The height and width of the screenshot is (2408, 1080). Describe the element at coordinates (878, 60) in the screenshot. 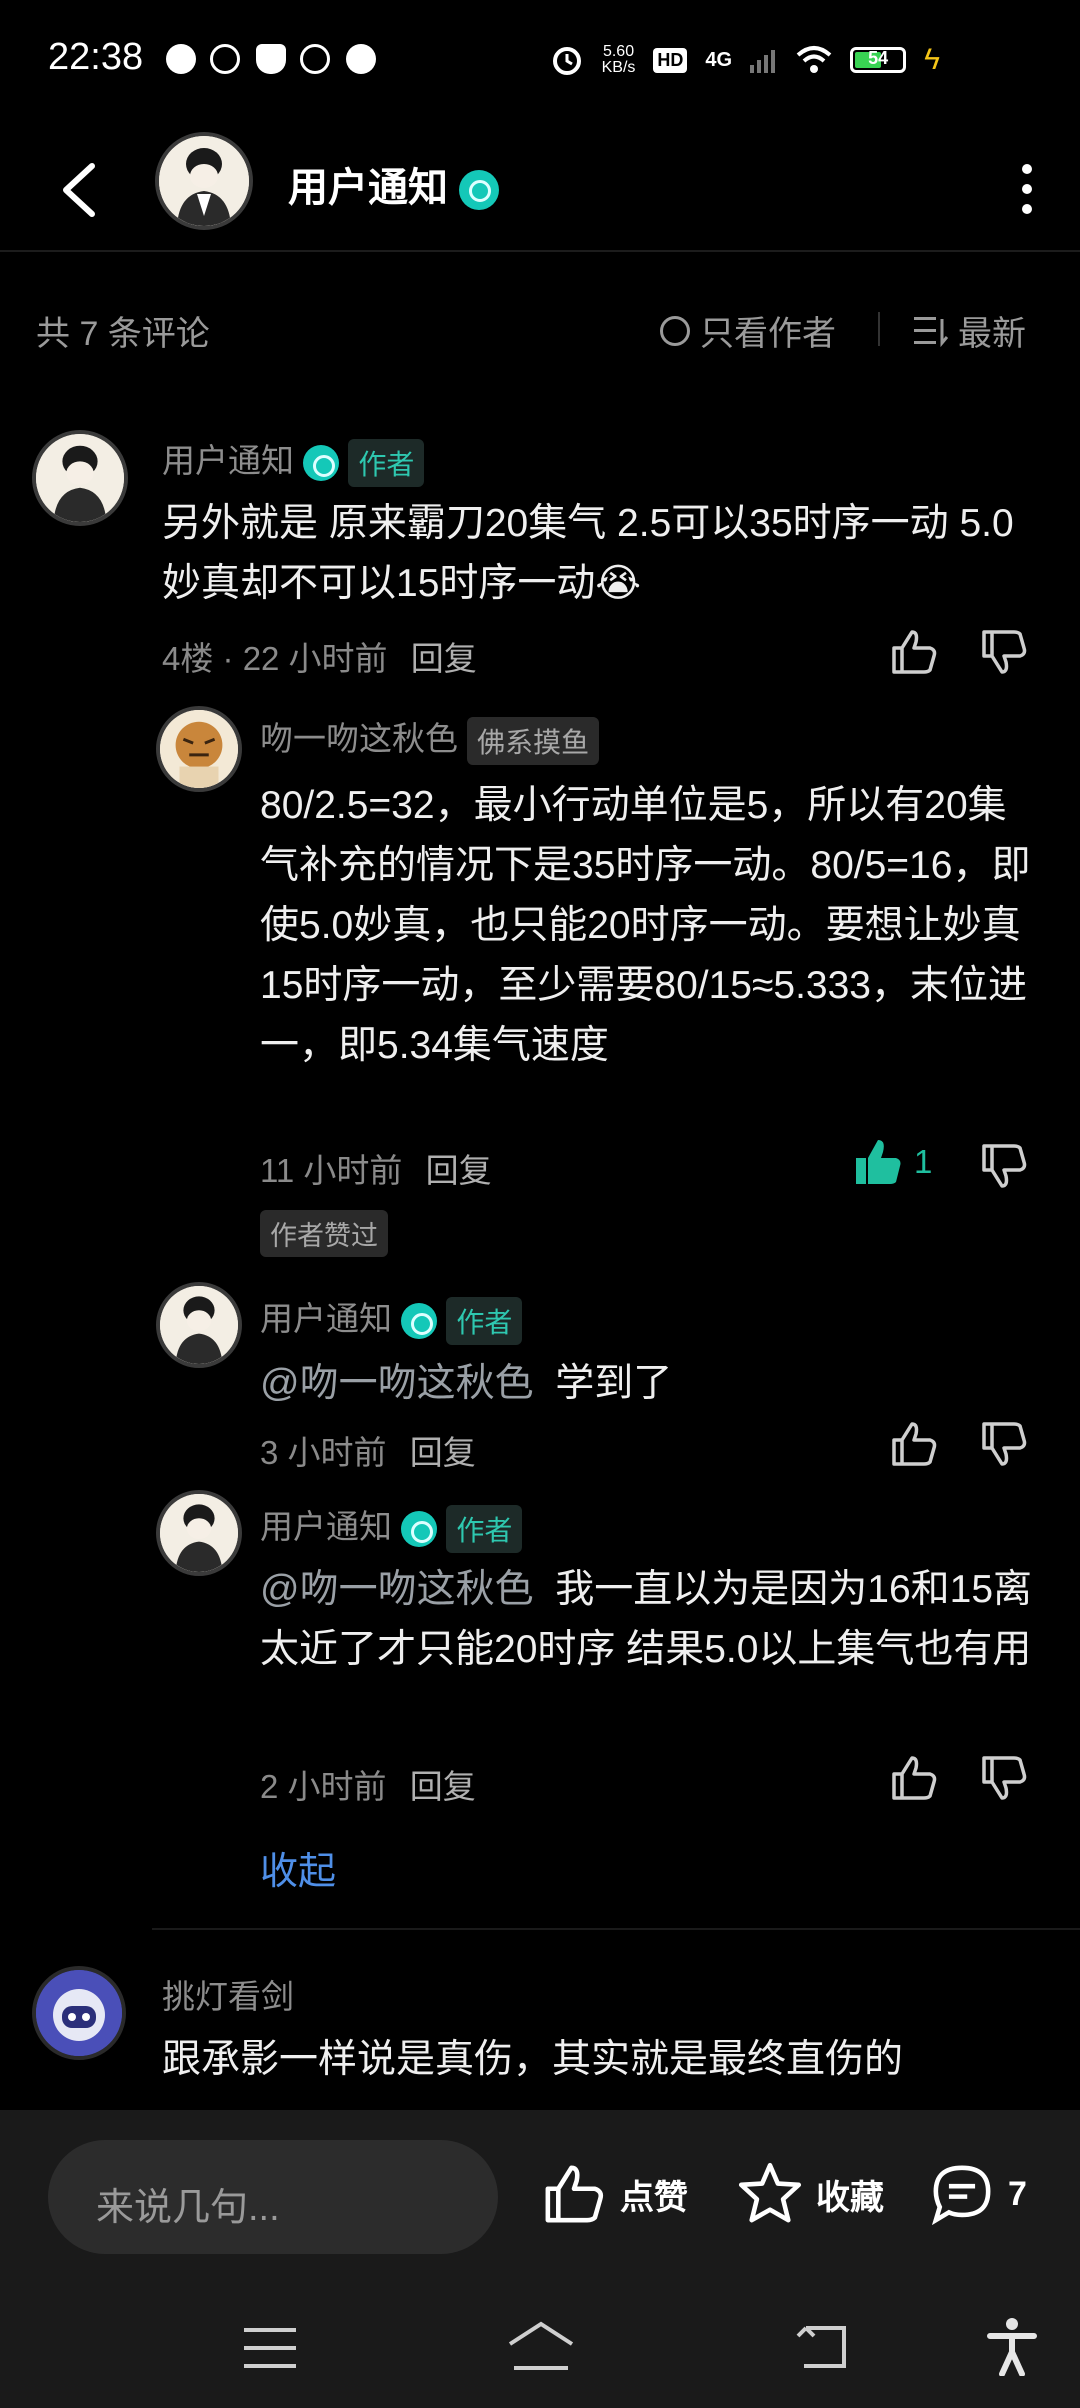

I see `battery-icon: 54` at that location.